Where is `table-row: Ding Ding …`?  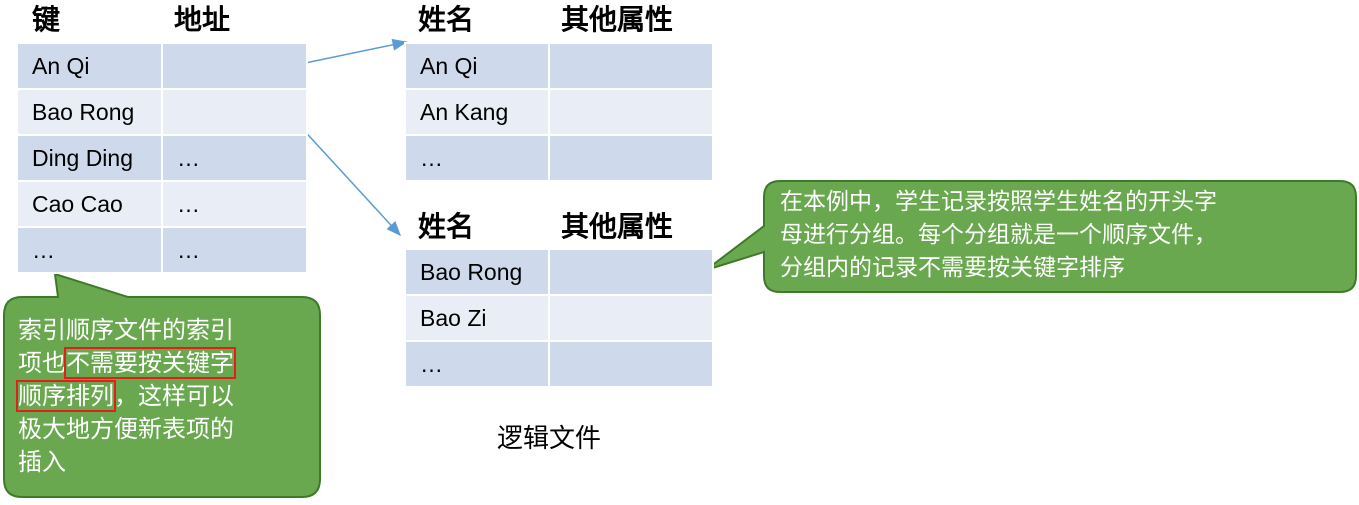 table-row: Ding Ding … is located at coordinates (162, 158).